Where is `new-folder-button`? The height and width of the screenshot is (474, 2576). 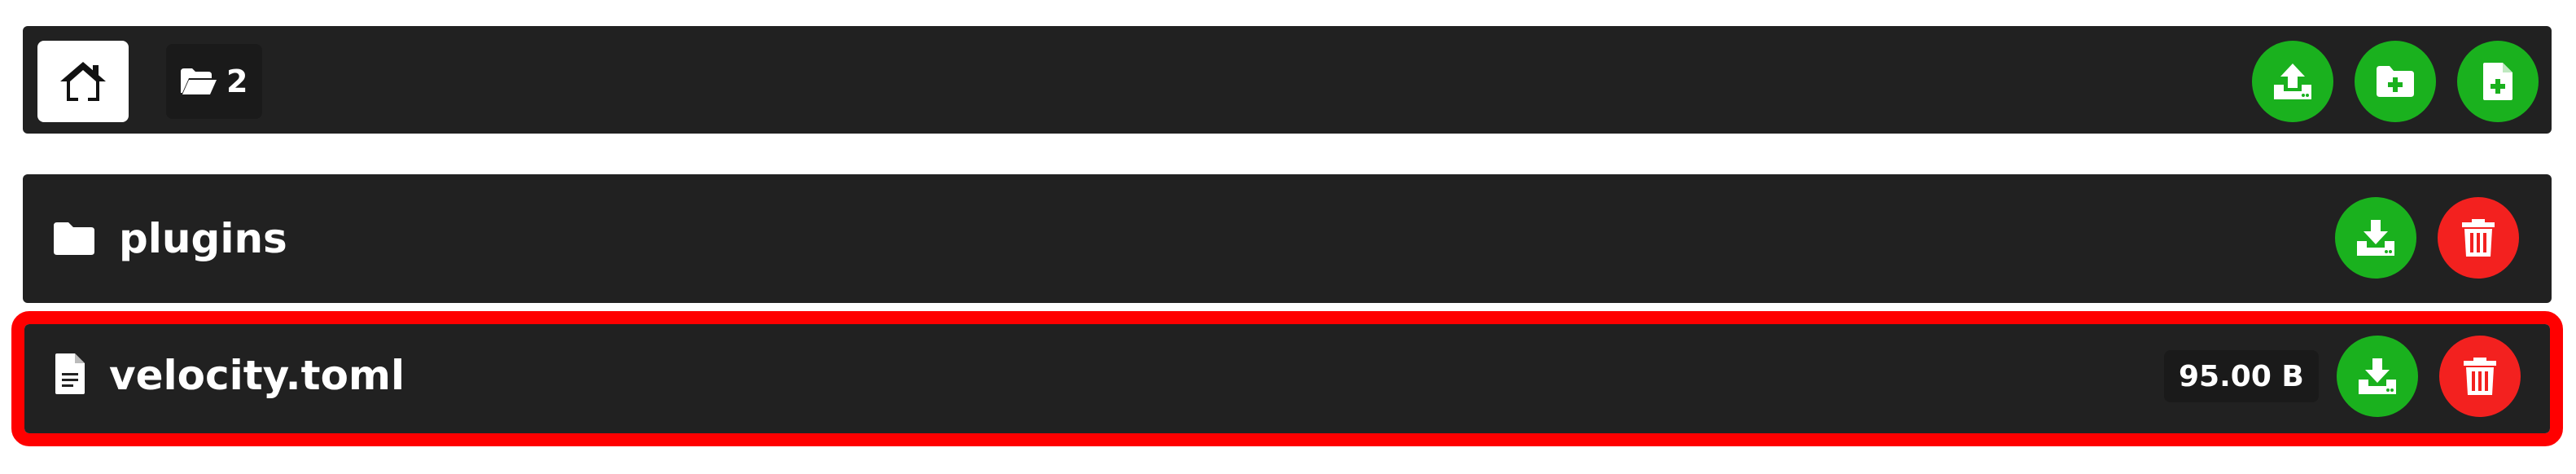
new-folder-button is located at coordinates (2395, 82).